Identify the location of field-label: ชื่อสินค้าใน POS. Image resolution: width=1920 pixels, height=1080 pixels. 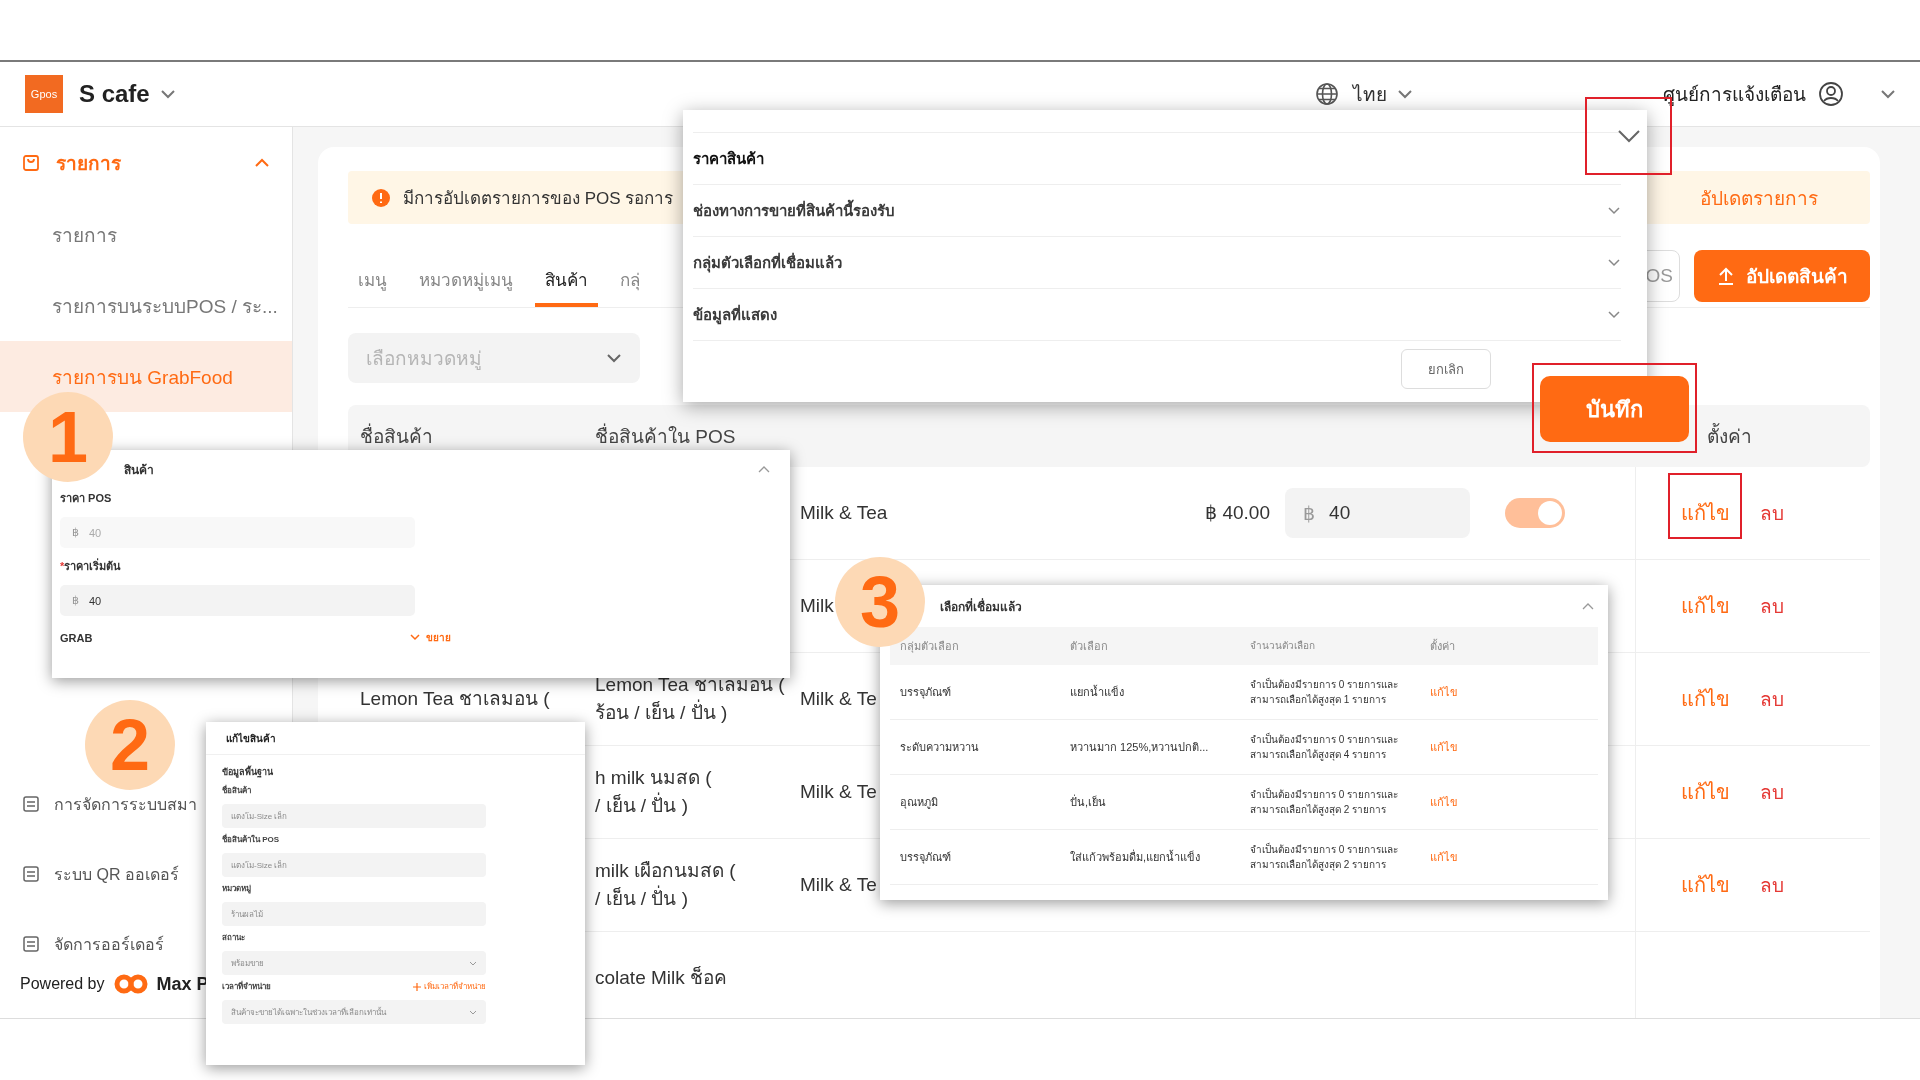
(251, 839).